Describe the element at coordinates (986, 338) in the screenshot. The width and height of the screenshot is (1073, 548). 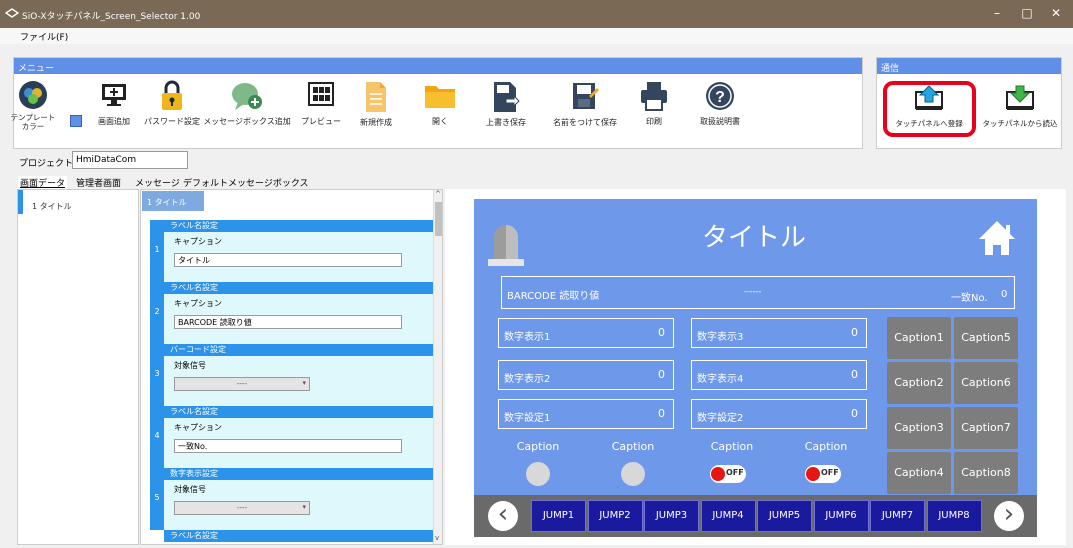
I see `caption-button-2: Caption5` at that location.